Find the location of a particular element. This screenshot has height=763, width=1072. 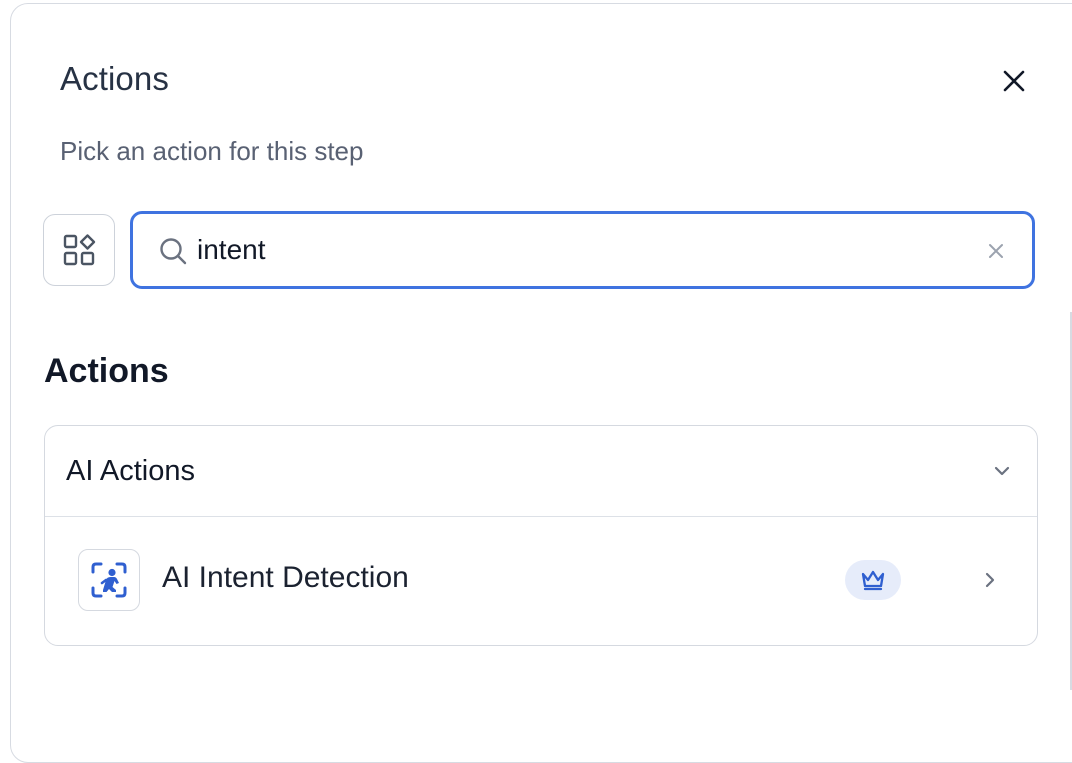

apps-grid-icon is located at coordinates (79, 250).